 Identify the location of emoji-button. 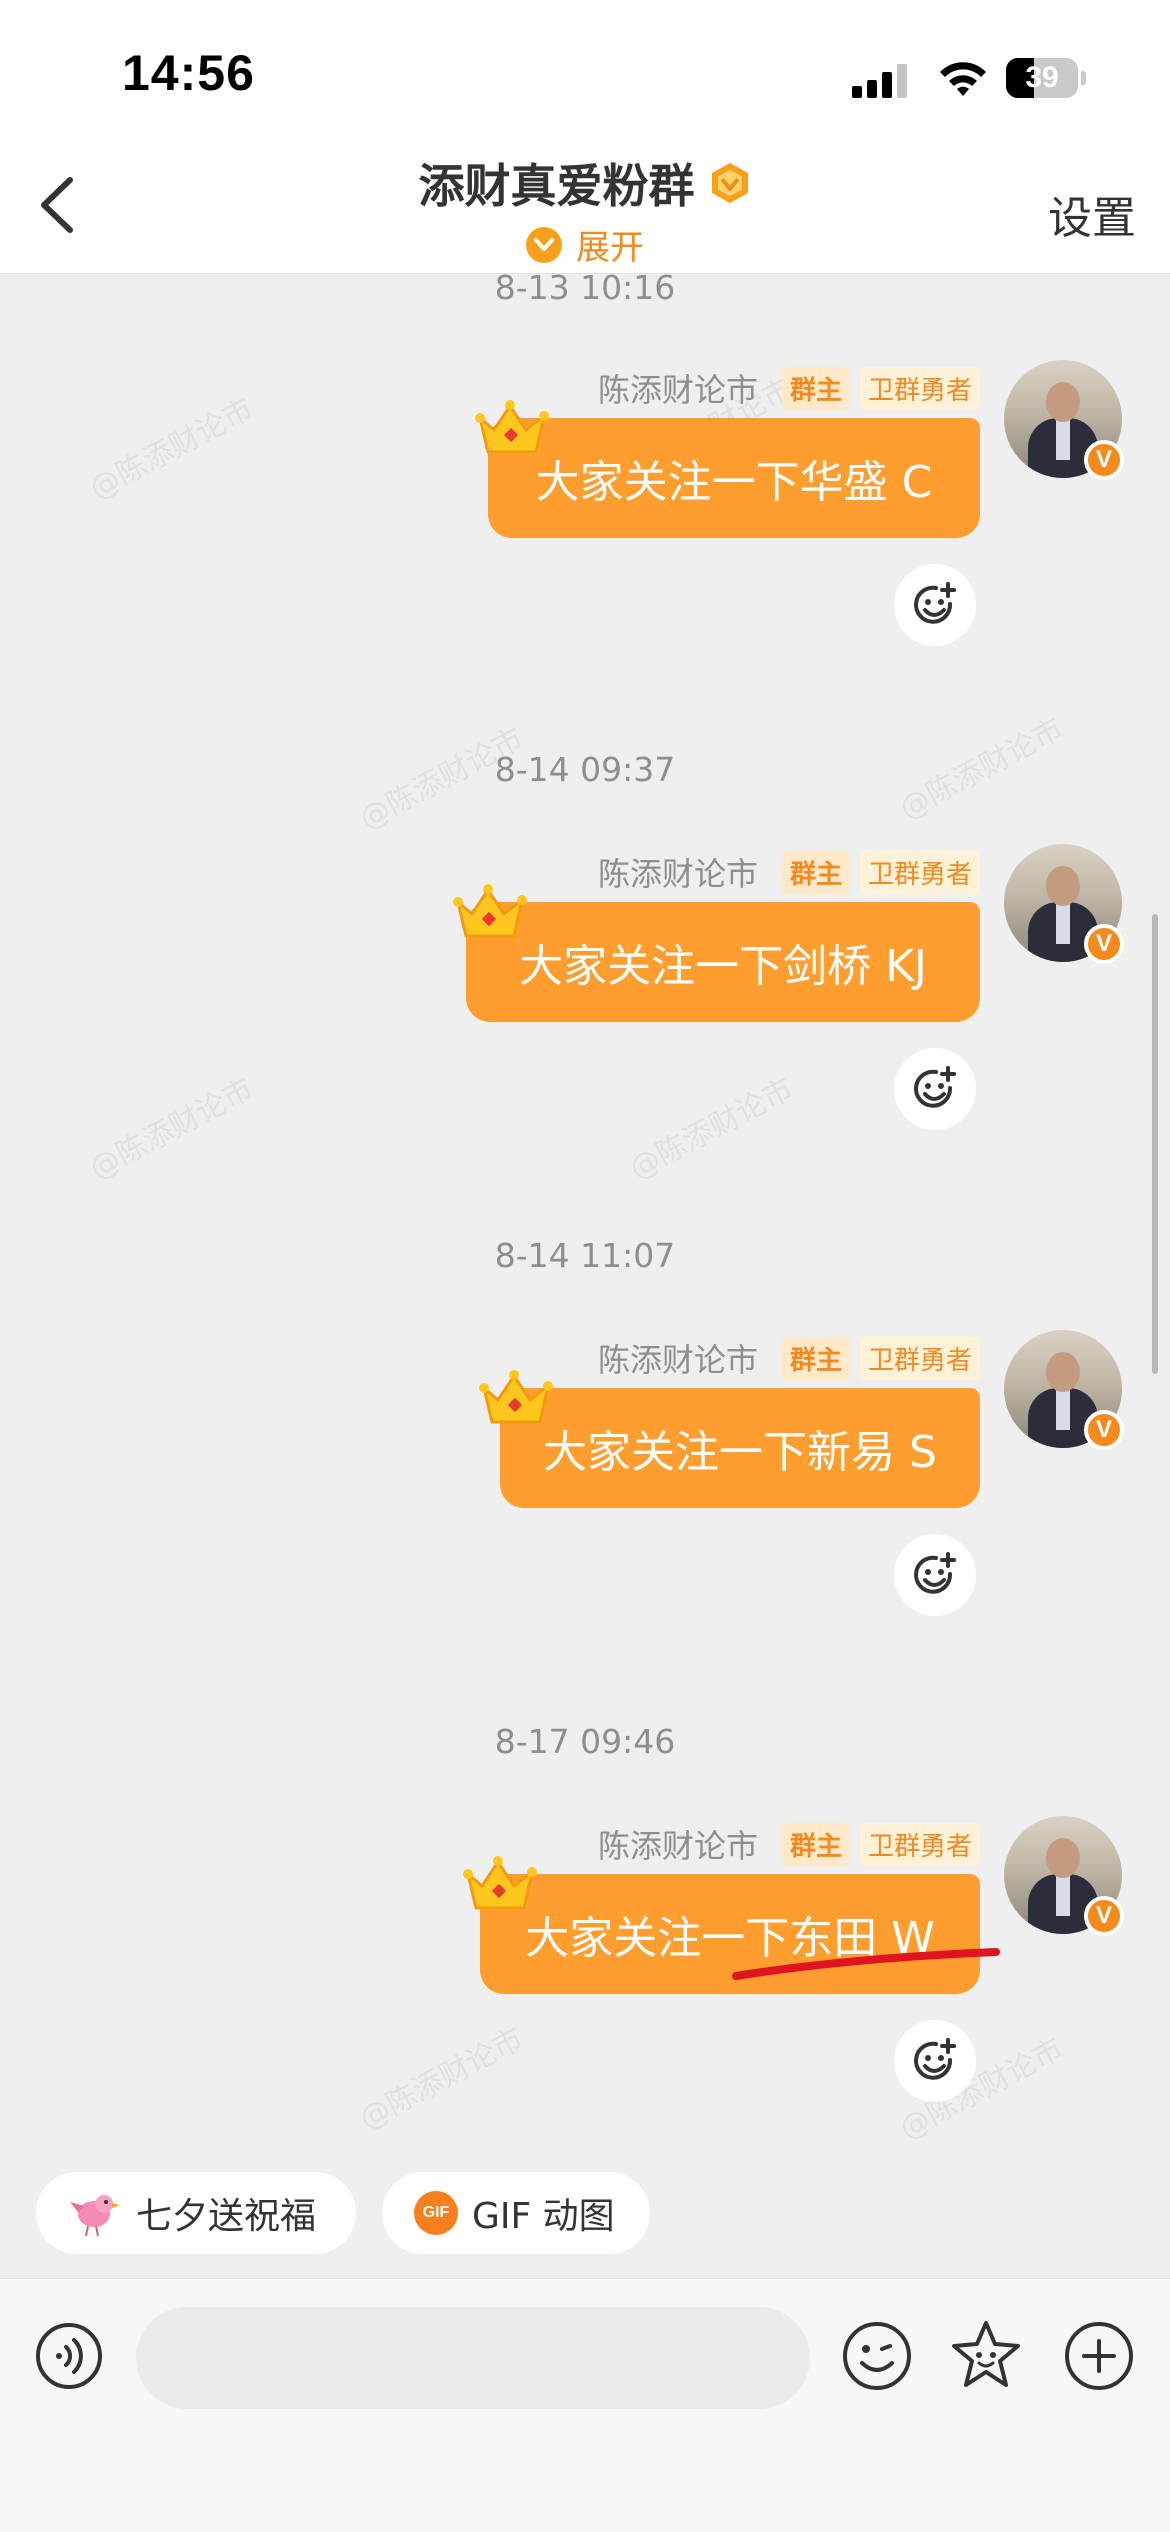
(877, 2356).